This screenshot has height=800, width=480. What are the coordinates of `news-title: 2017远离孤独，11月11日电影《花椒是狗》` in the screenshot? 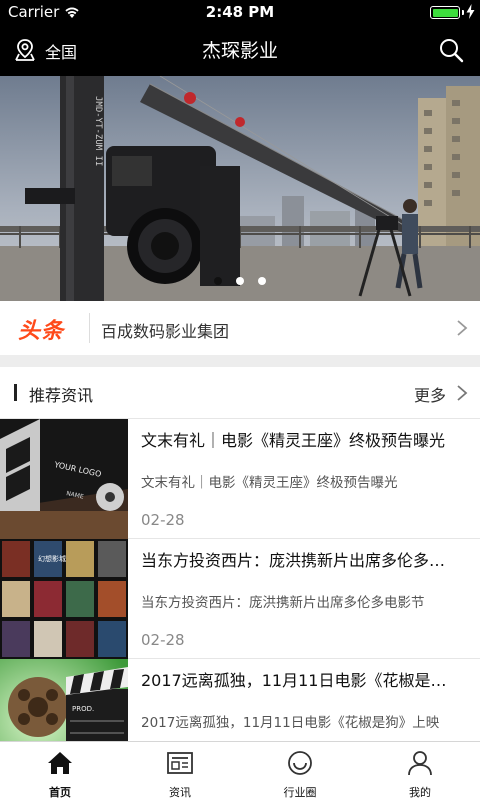 It's located at (301, 679).